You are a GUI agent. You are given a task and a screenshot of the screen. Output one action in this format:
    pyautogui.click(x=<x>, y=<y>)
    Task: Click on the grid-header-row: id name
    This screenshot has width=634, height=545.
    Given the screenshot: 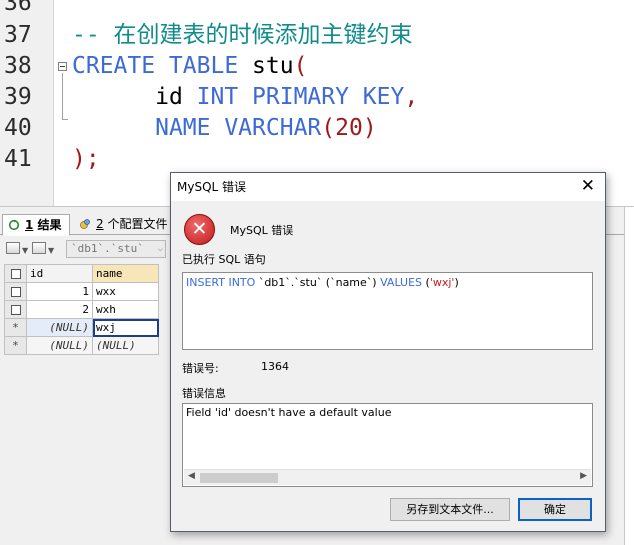 What is the action you would take?
    pyautogui.click(x=81, y=273)
    